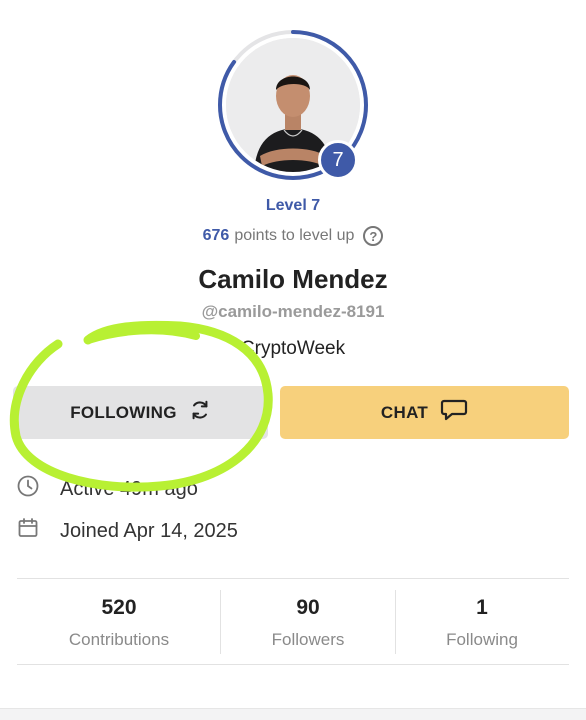 The image size is (586, 720). I want to click on points-suffix: points to level up, so click(294, 235).